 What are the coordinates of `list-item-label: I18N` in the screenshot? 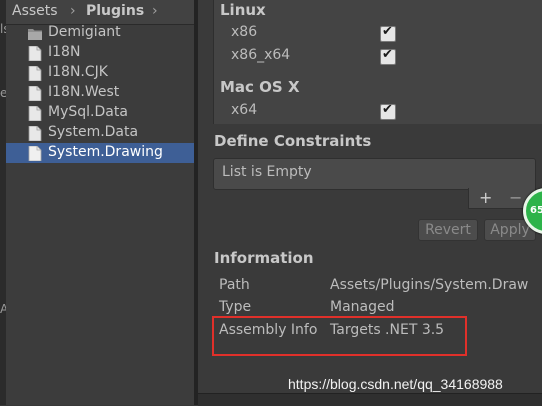 It's located at (64, 52).